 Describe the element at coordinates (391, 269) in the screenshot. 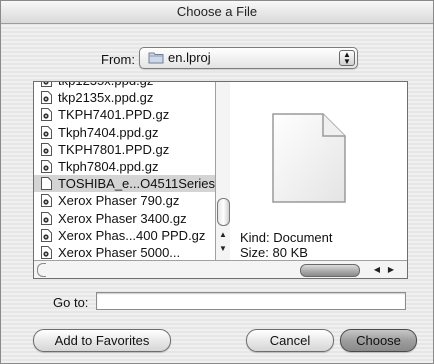

I see `scroll-right-arrow-icon: ▶` at that location.